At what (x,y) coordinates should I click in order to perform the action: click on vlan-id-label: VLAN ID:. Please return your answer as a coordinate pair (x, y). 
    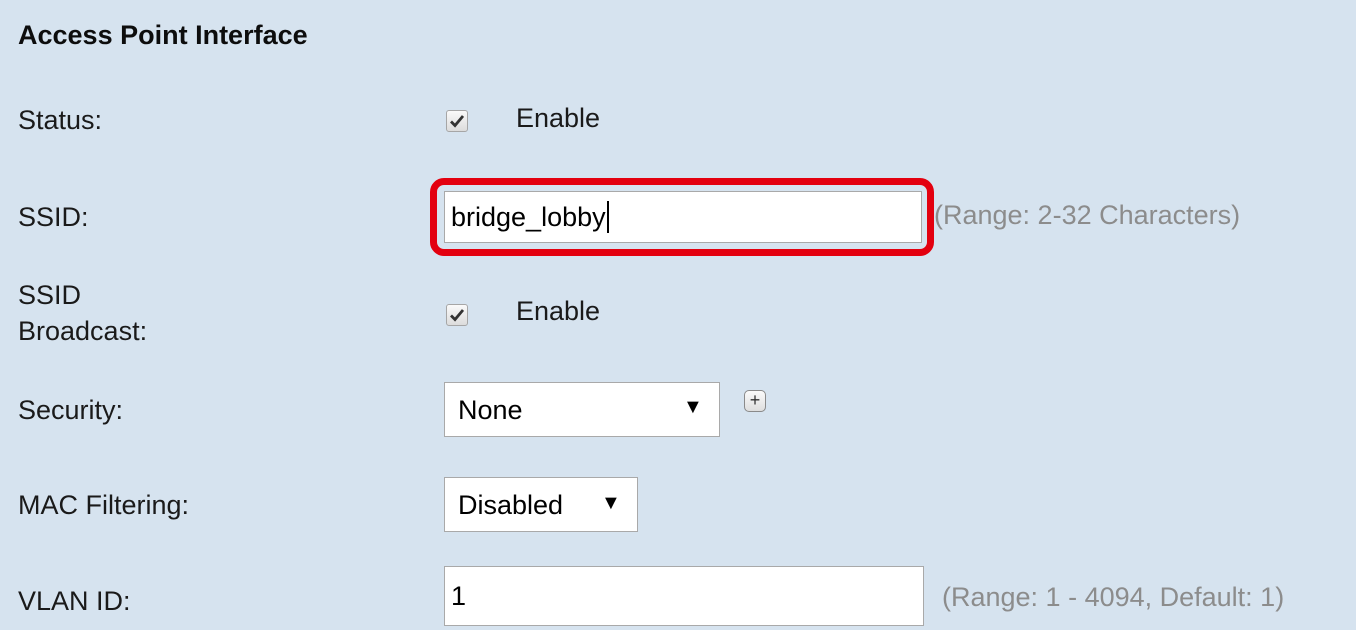
    Looking at the image, I should click on (74, 601).